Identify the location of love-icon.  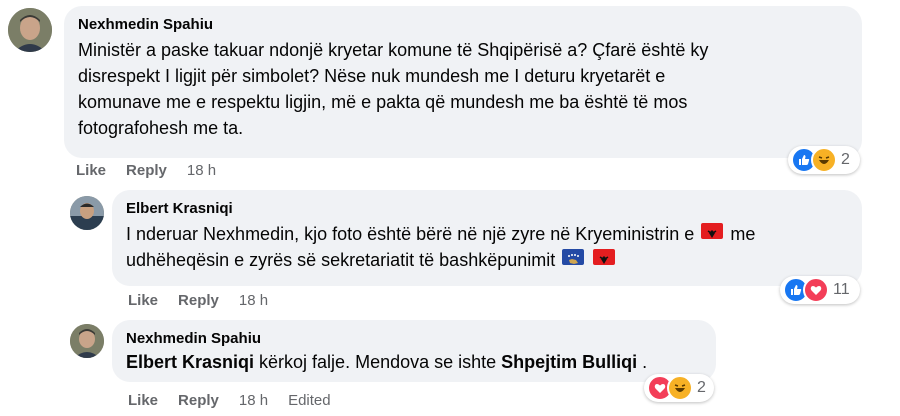
(816, 290).